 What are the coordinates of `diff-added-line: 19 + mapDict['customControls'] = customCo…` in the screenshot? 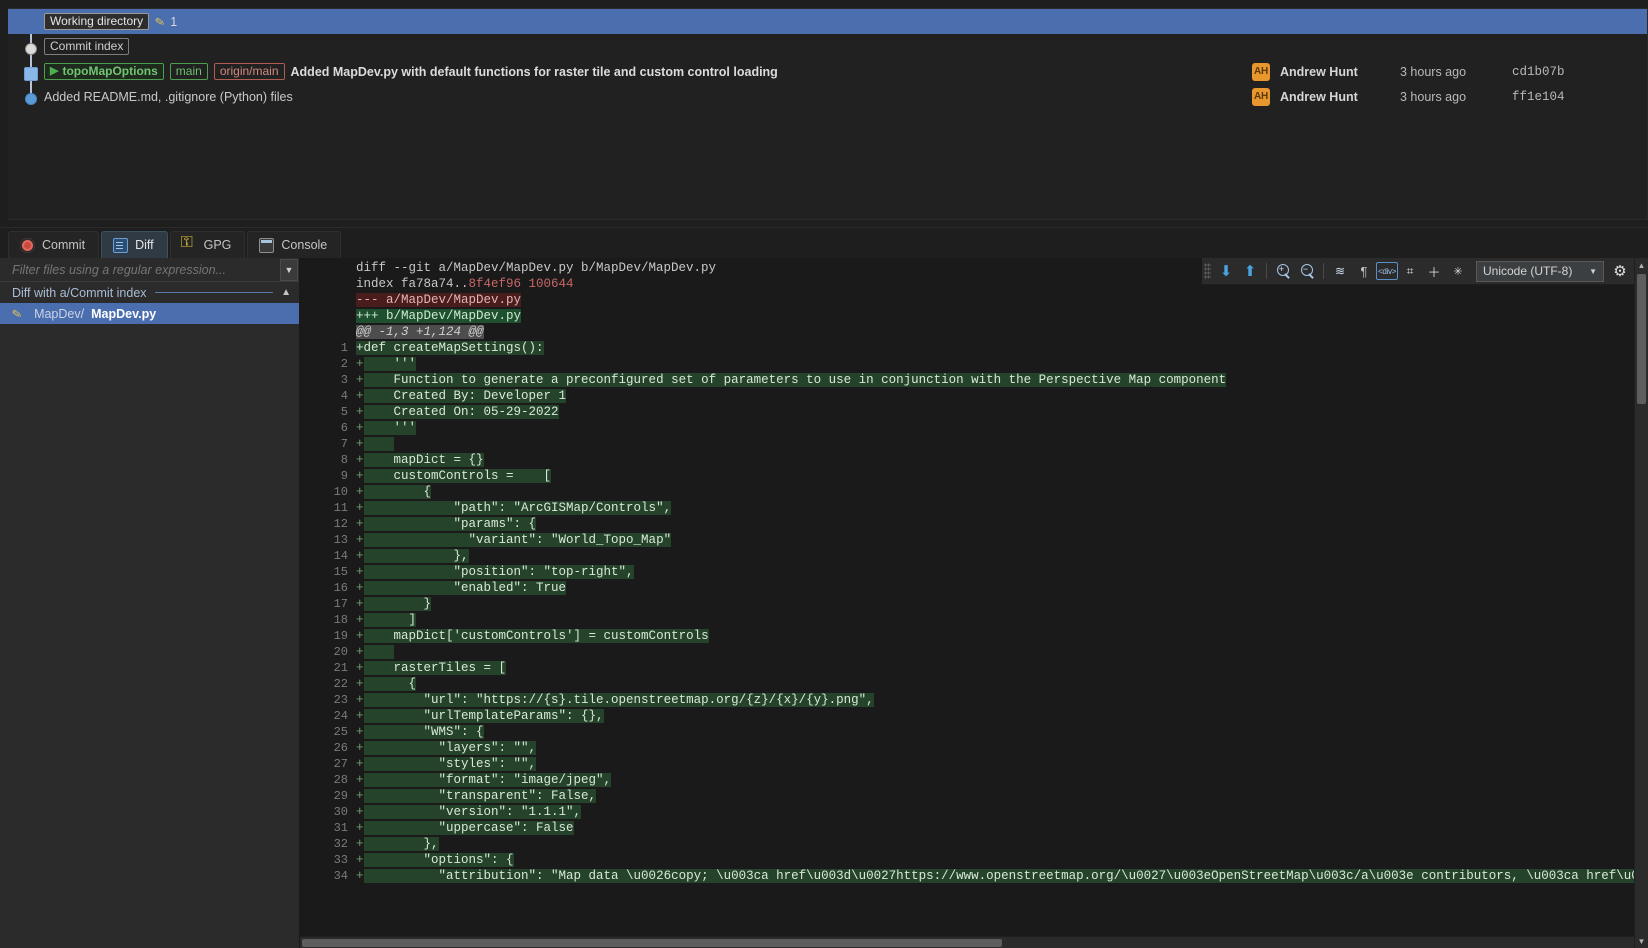 It's located at (974, 636).